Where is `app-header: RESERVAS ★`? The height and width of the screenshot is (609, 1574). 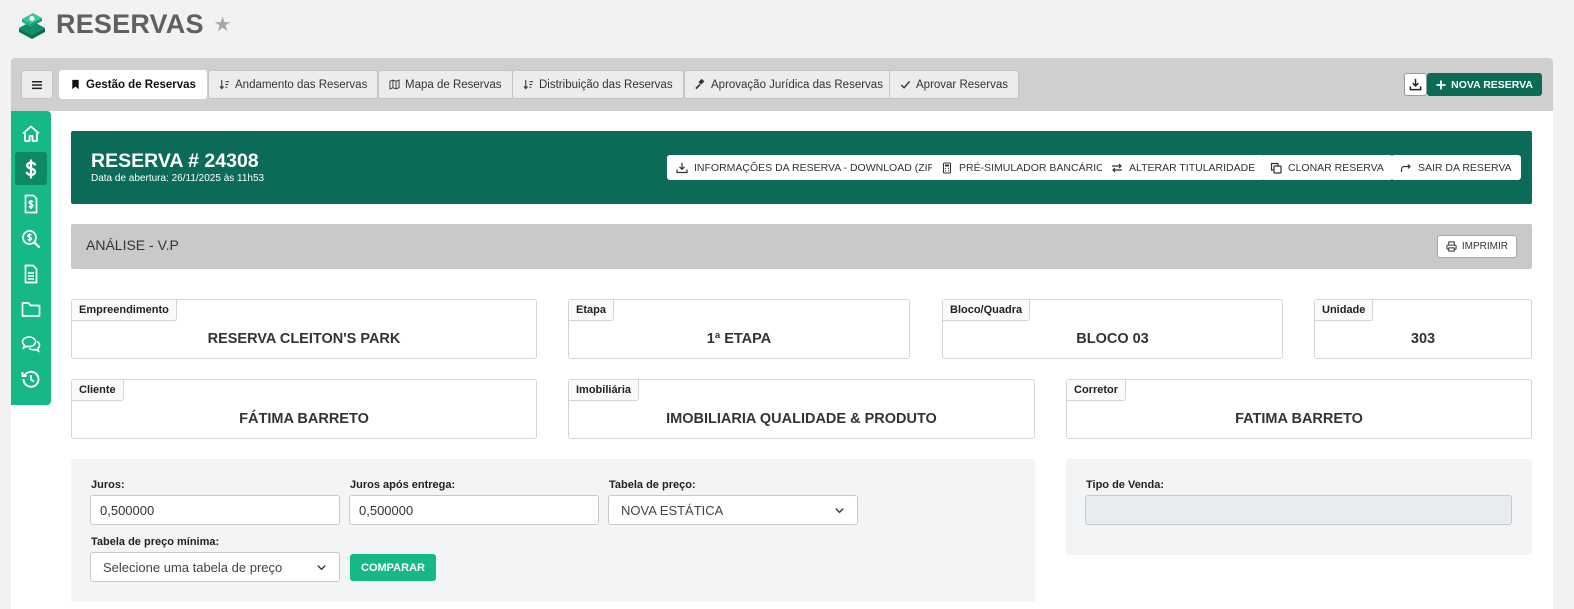
app-header: RESERVAS ★ is located at coordinates (124, 24).